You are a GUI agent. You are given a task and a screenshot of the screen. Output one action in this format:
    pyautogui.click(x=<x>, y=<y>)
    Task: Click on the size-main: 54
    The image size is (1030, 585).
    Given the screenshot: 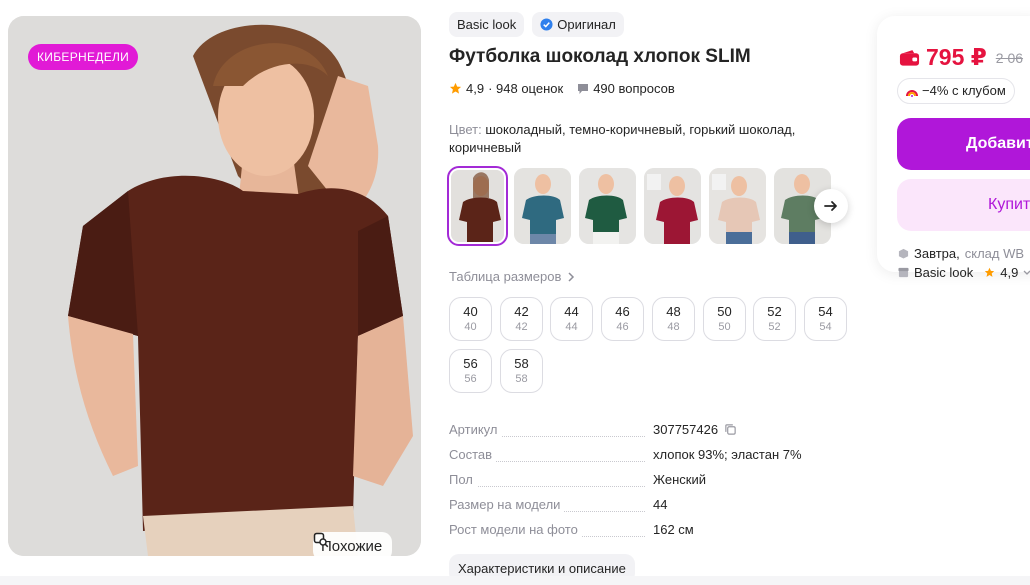 What is the action you would take?
    pyautogui.click(x=825, y=311)
    